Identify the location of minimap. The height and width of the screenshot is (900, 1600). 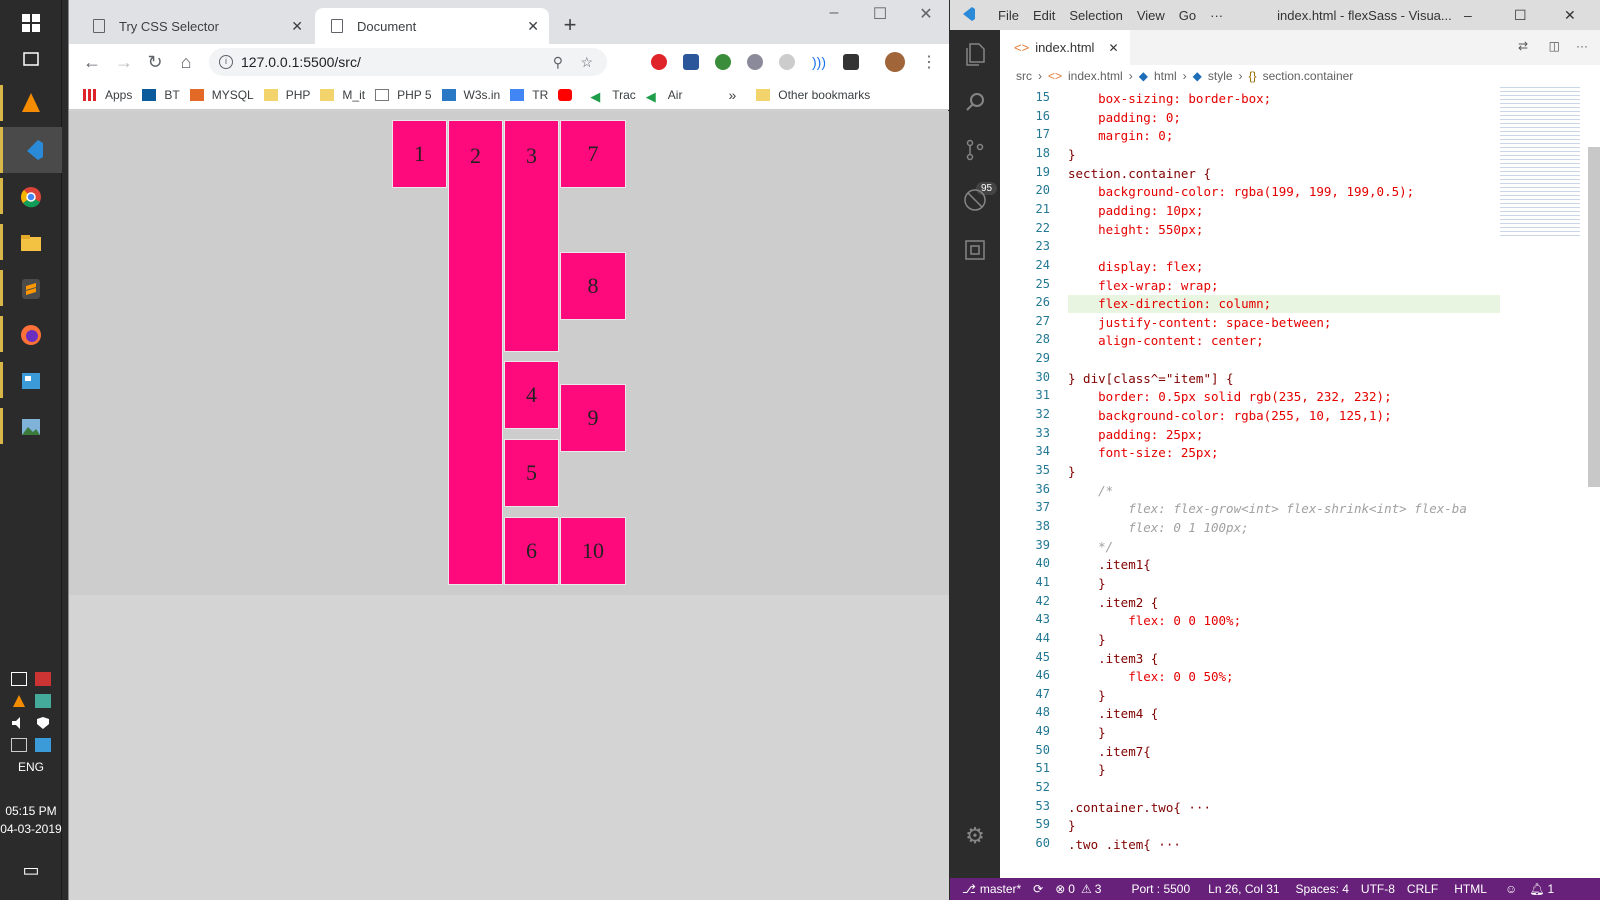
(1550, 482).